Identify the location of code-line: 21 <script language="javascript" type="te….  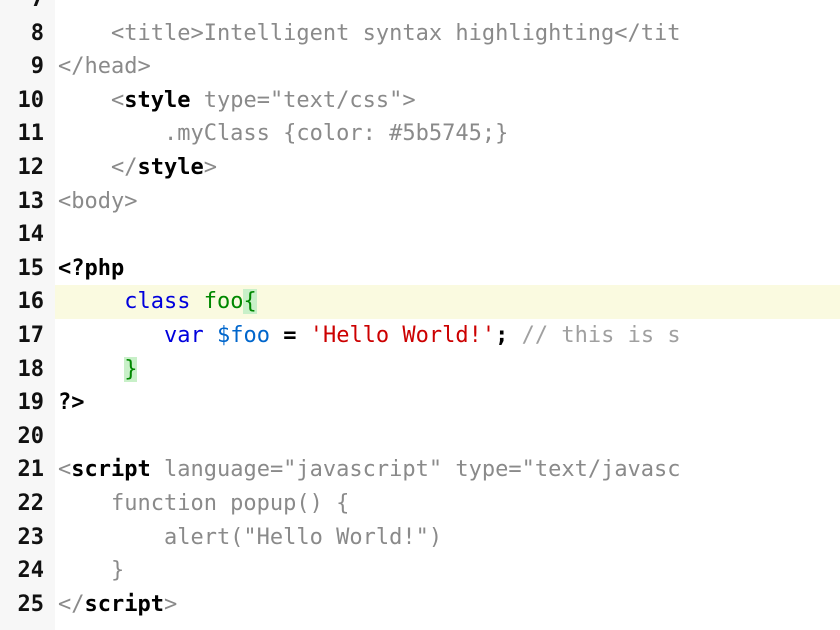
(420, 470).